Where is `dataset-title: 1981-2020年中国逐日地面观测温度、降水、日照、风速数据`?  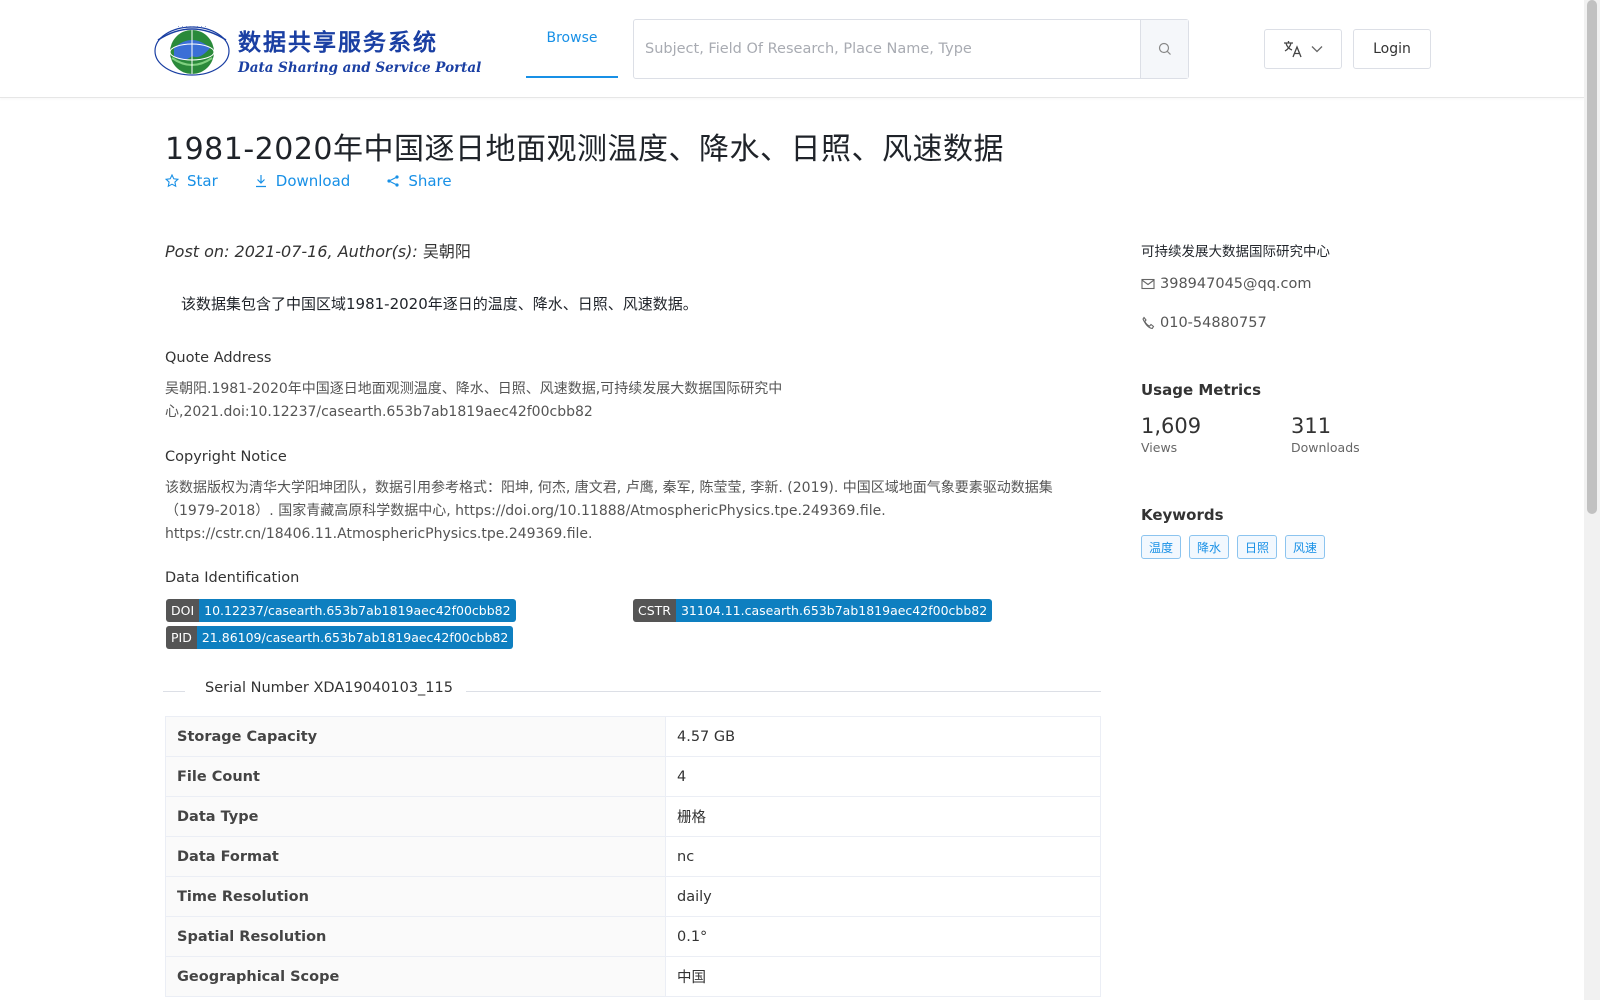
dataset-title: 1981-2020年中国逐日地面观测温度、降水、日照、风速数据 is located at coordinates (585, 149).